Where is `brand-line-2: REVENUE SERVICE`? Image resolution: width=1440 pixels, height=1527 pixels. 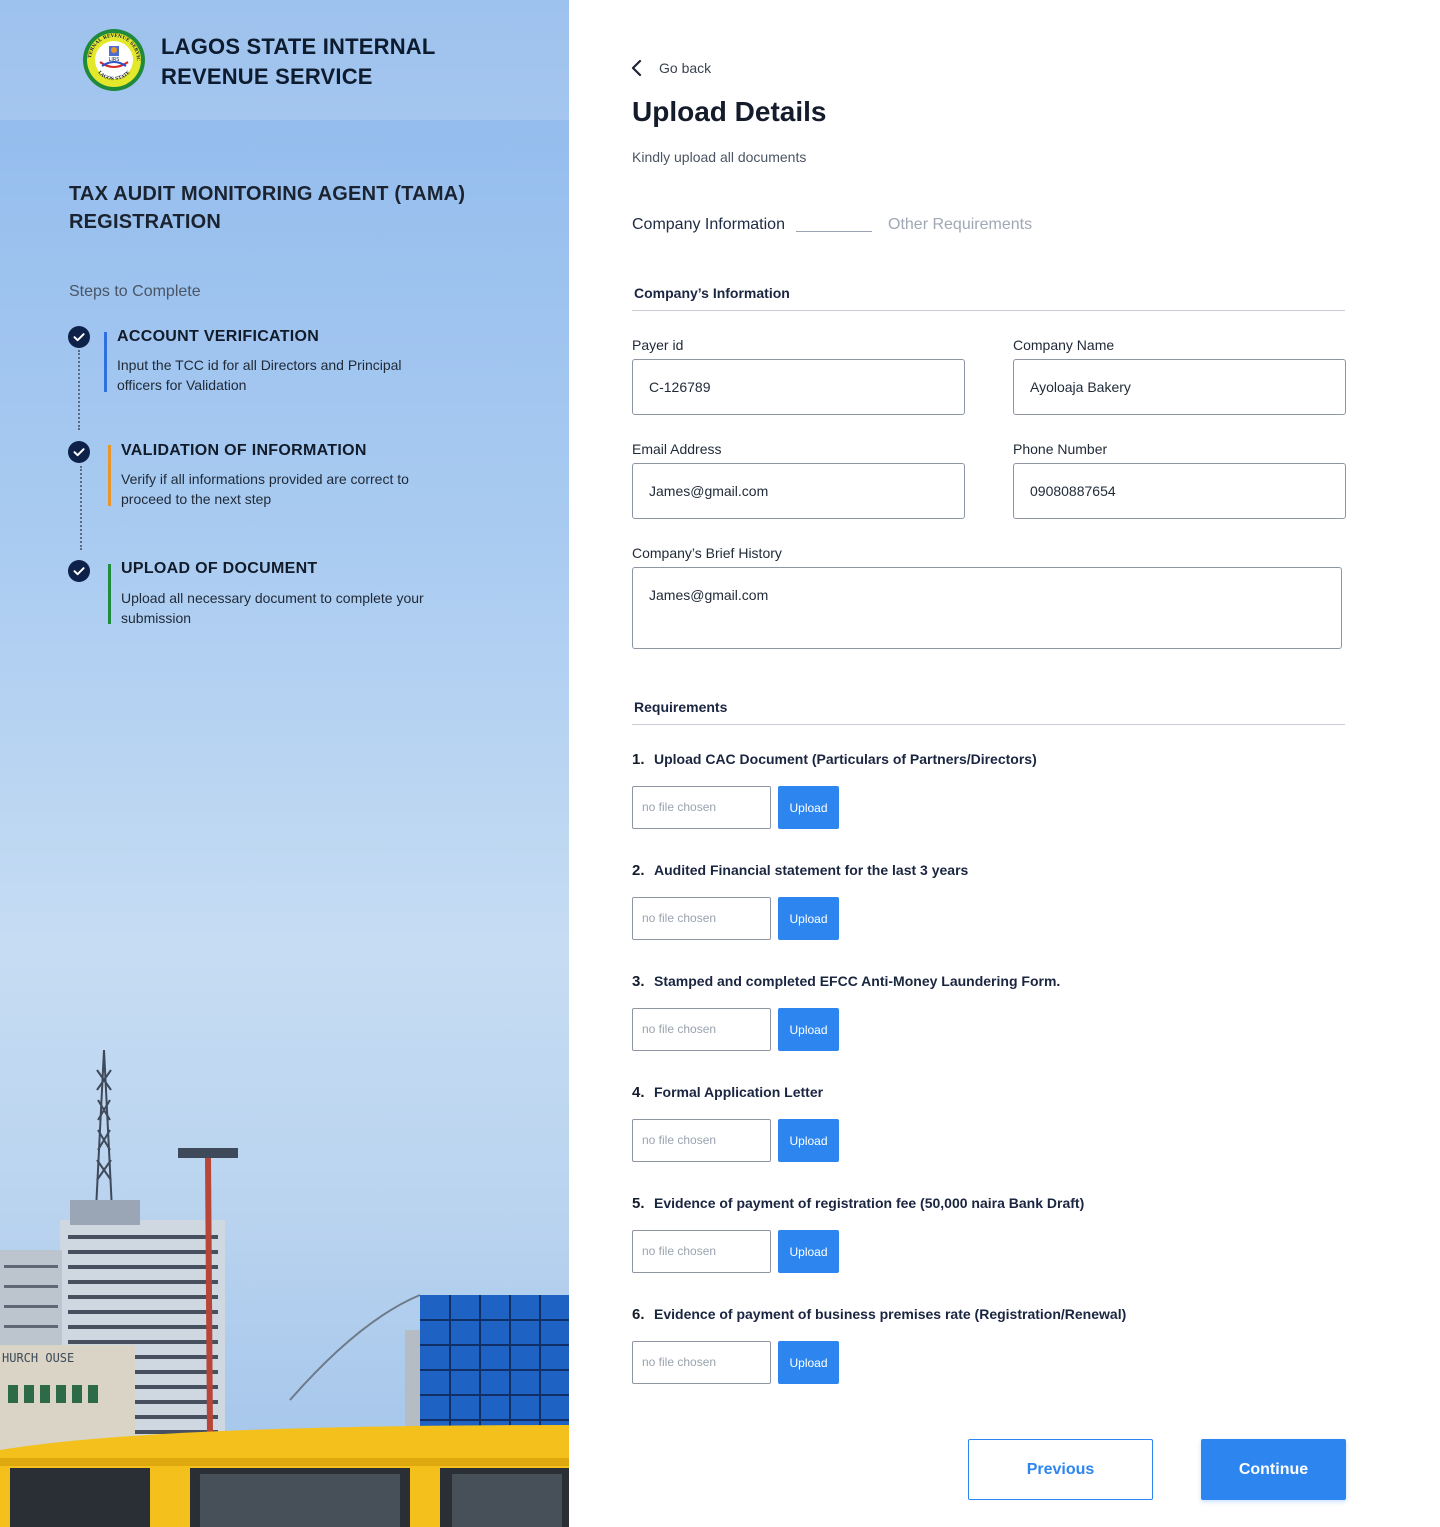
brand-line-2: REVENUE SERVICE is located at coordinates (267, 76).